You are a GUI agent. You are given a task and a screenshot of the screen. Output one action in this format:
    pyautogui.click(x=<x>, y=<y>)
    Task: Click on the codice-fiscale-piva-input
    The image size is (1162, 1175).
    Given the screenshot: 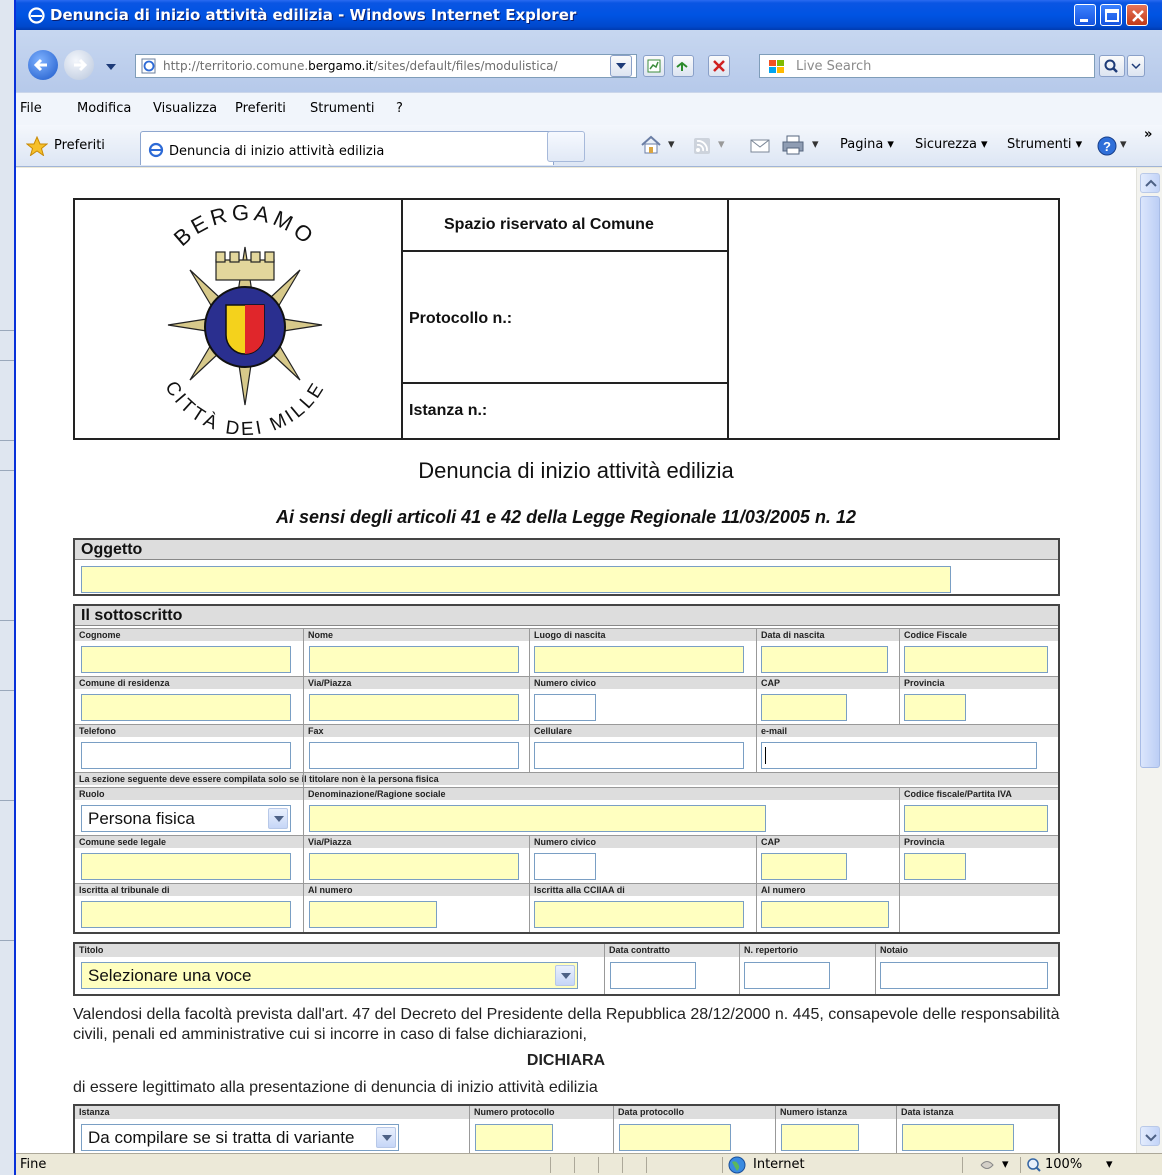 What is the action you would take?
    pyautogui.click(x=976, y=818)
    